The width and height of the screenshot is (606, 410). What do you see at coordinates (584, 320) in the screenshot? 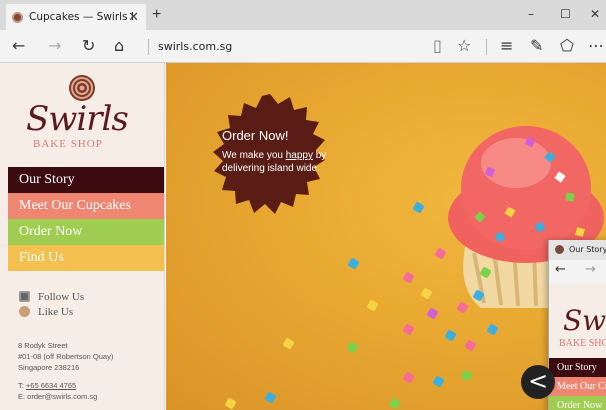
I see `mini-brand-logo-text: Swirls` at bounding box center [584, 320].